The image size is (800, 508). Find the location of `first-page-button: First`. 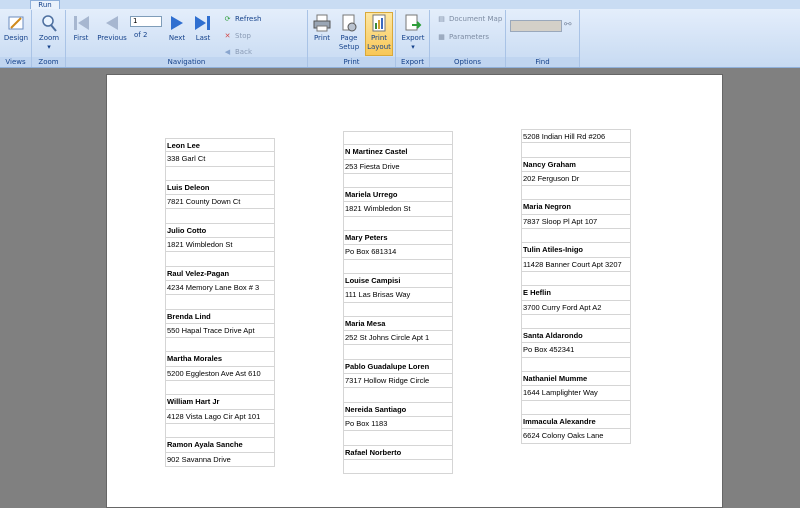

first-page-button: First is located at coordinates (81, 28).